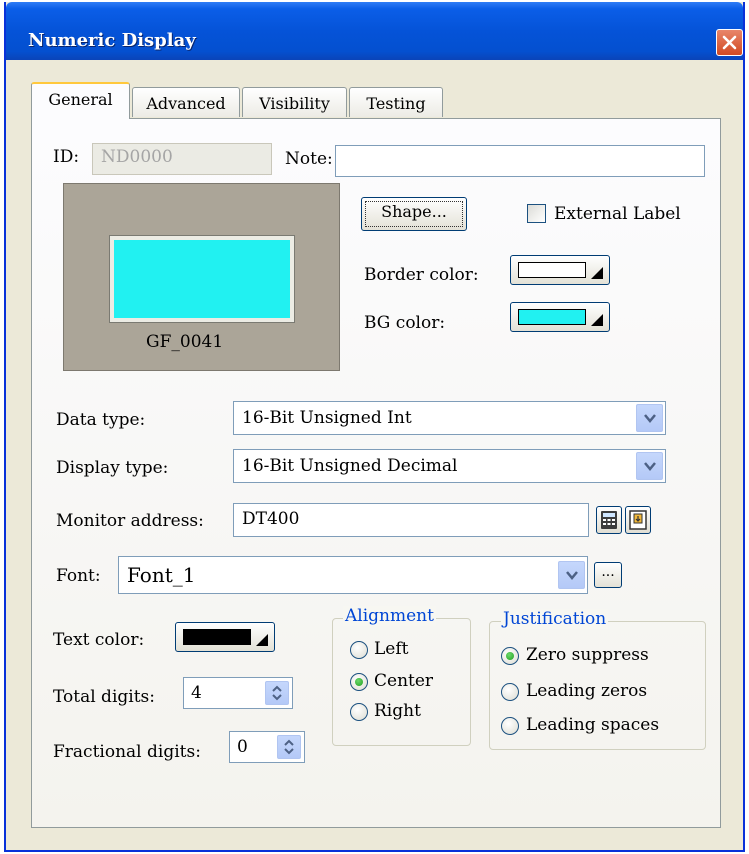 This screenshot has height=854, width=749. I want to click on display-type-value: 16-Bit Unsigned Decimal, so click(350, 466).